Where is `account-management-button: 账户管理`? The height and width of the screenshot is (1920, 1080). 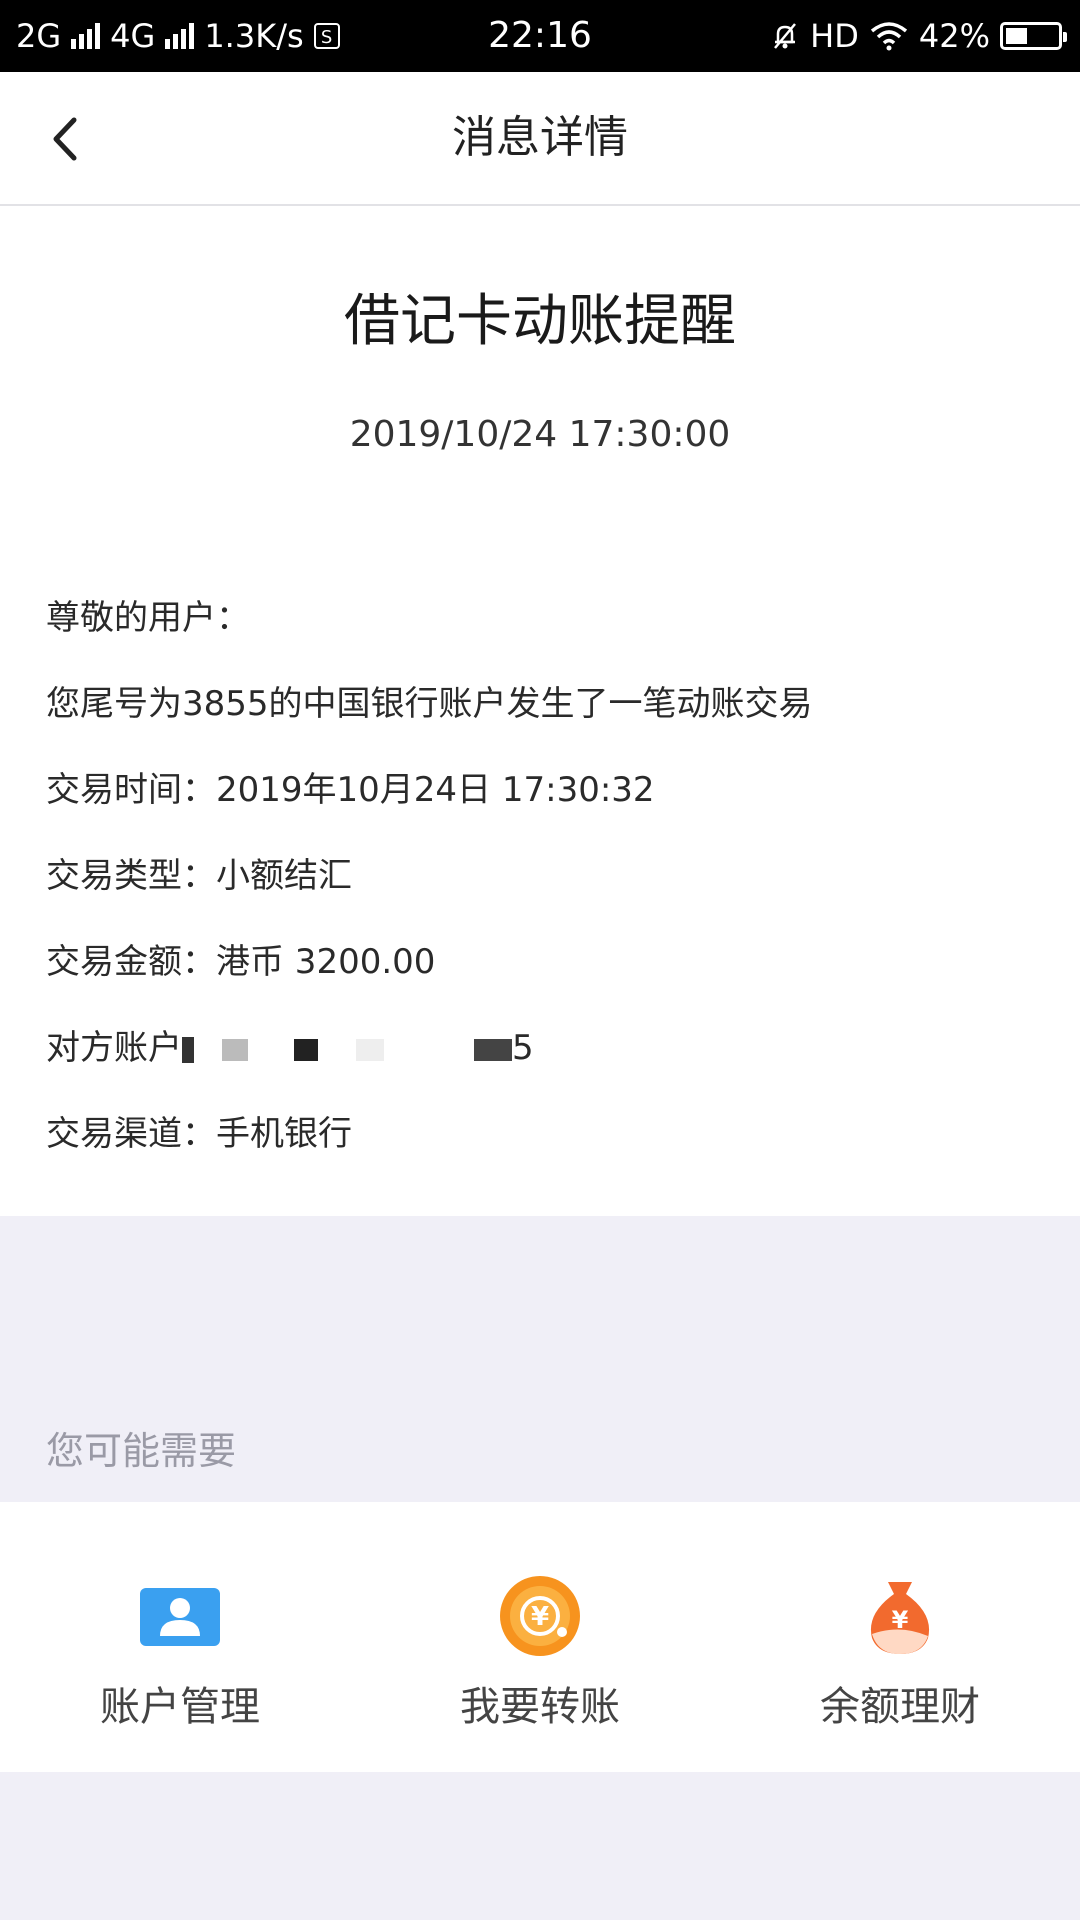
account-management-button: 账户管理 is located at coordinates (180, 1637).